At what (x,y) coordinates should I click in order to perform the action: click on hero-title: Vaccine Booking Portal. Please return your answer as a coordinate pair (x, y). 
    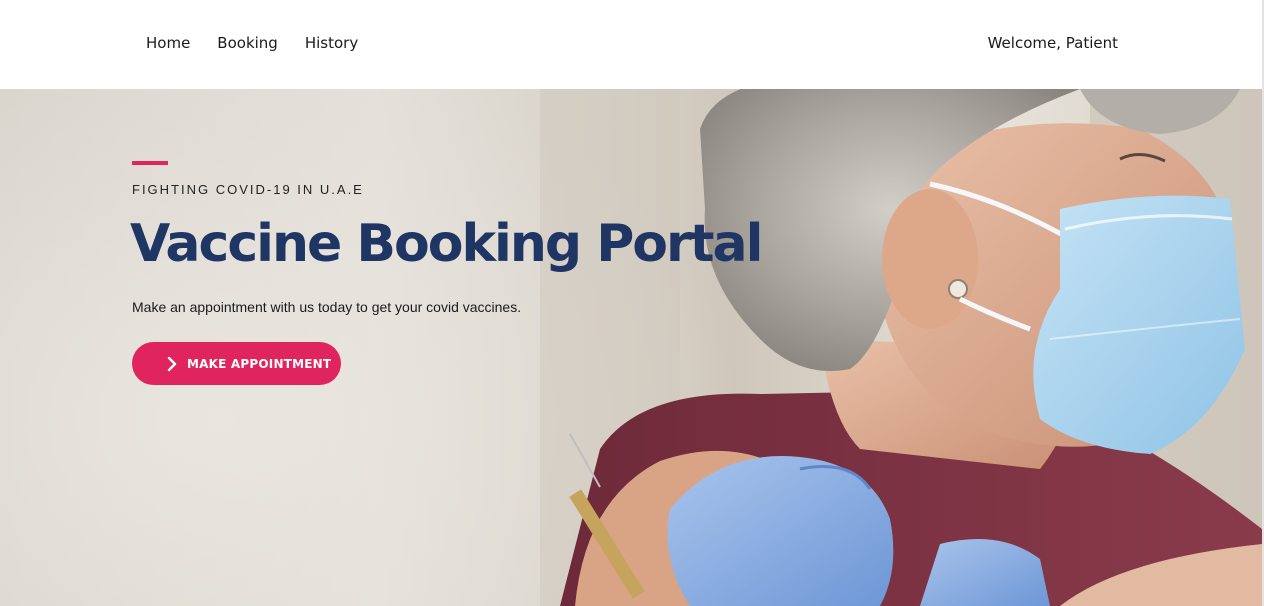
    Looking at the image, I should click on (446, 244).